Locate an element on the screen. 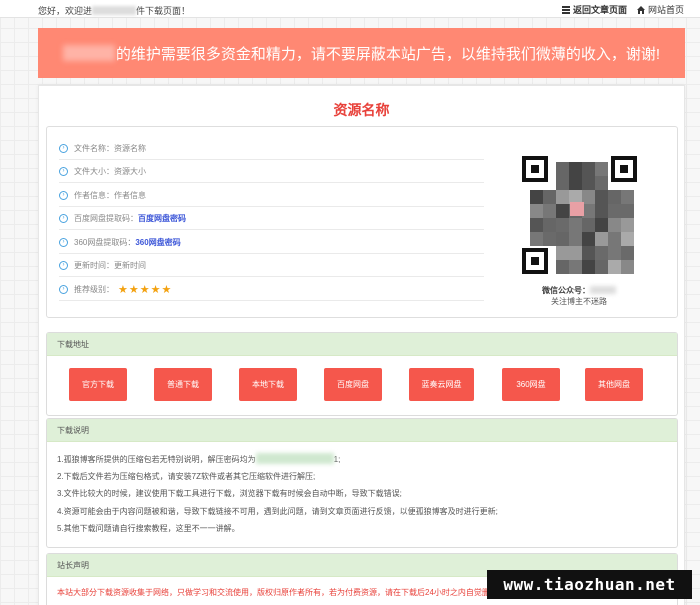 The image size is (700, 605). info-value: 资源名称 is located at coordinates (130, 148).